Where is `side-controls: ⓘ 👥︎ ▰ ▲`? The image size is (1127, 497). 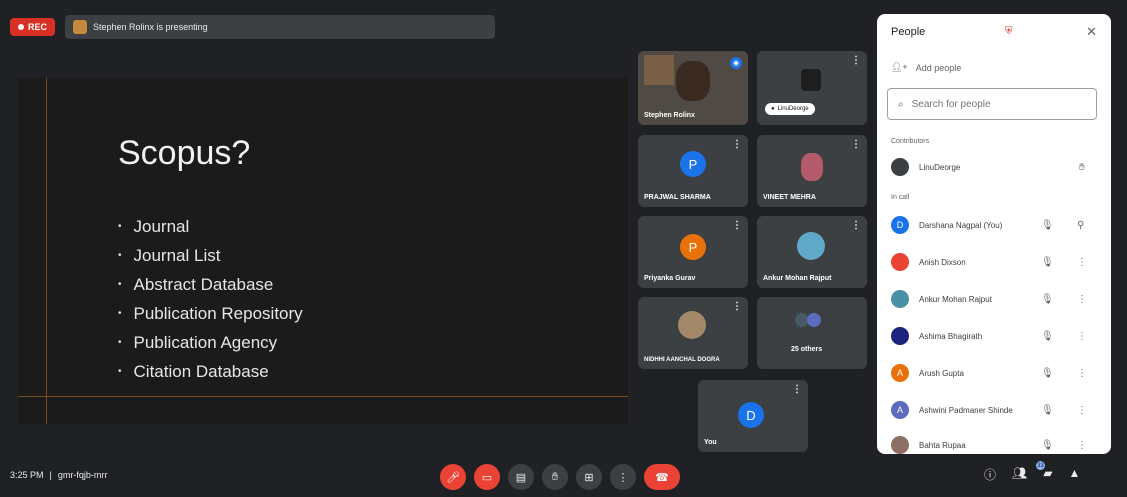
side-controls: ⓘ 👥︎ ▰ ▲ is located at coordinates (1032, 474).